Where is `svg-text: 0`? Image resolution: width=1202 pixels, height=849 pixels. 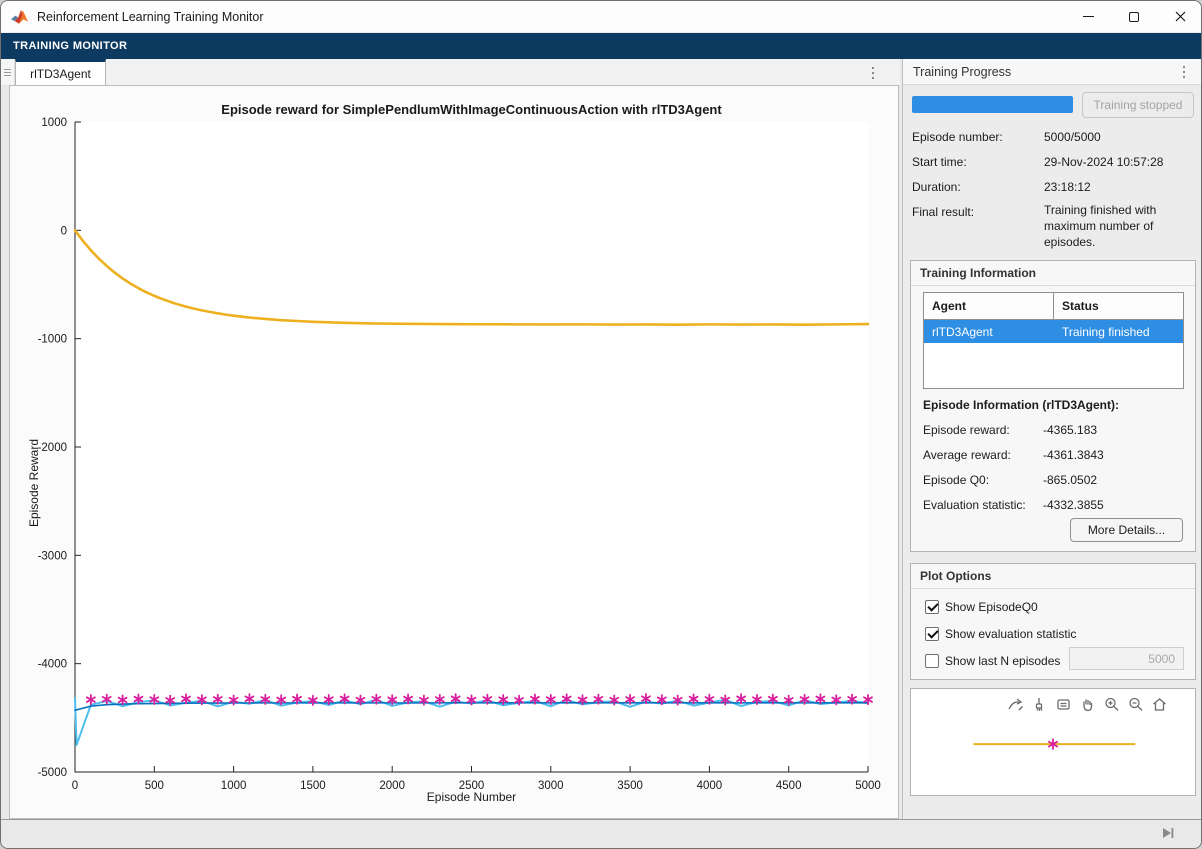 svg-text: 0 is located at coordinates (64, 231).